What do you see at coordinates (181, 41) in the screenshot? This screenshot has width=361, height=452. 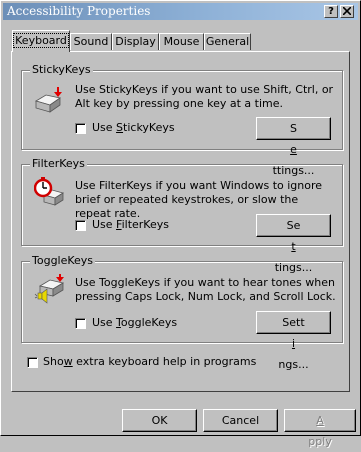 I see `tab-mouse: Mouse` at bounding box center [181, 41].